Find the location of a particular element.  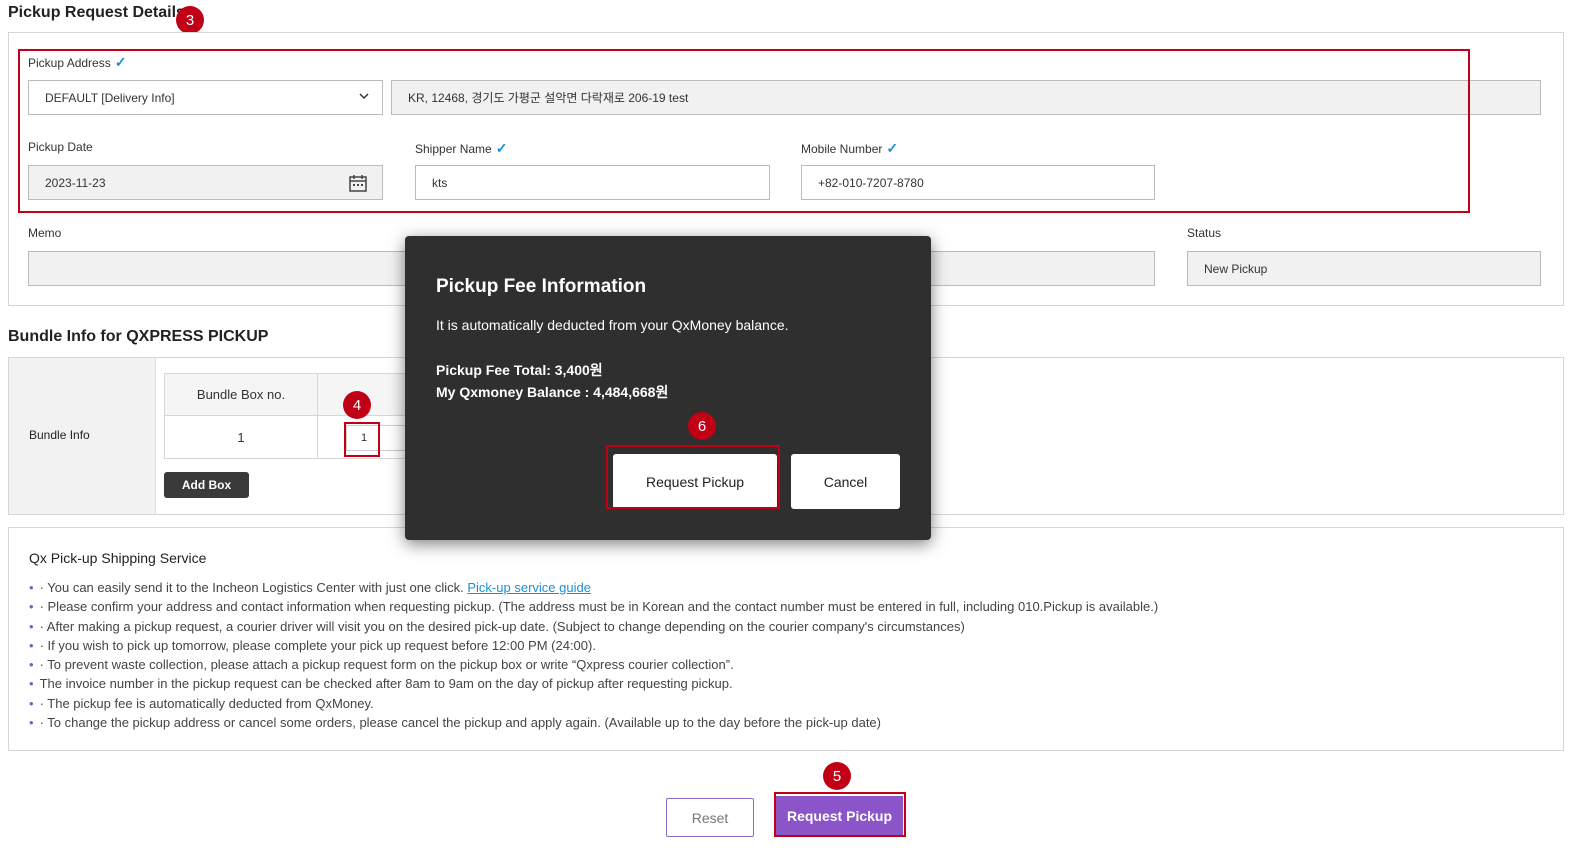

annotation-highlight-weight is located at coordinates (362, 439).